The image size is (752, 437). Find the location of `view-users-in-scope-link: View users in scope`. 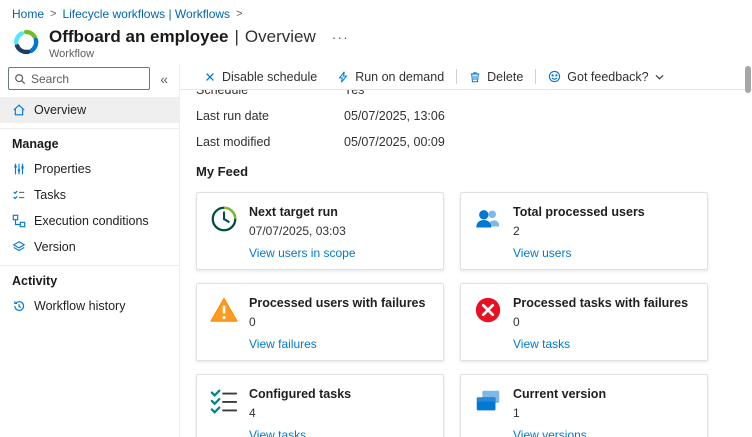

view-users-in-scope-link: View users in scope is located at coordinates (340, 253).